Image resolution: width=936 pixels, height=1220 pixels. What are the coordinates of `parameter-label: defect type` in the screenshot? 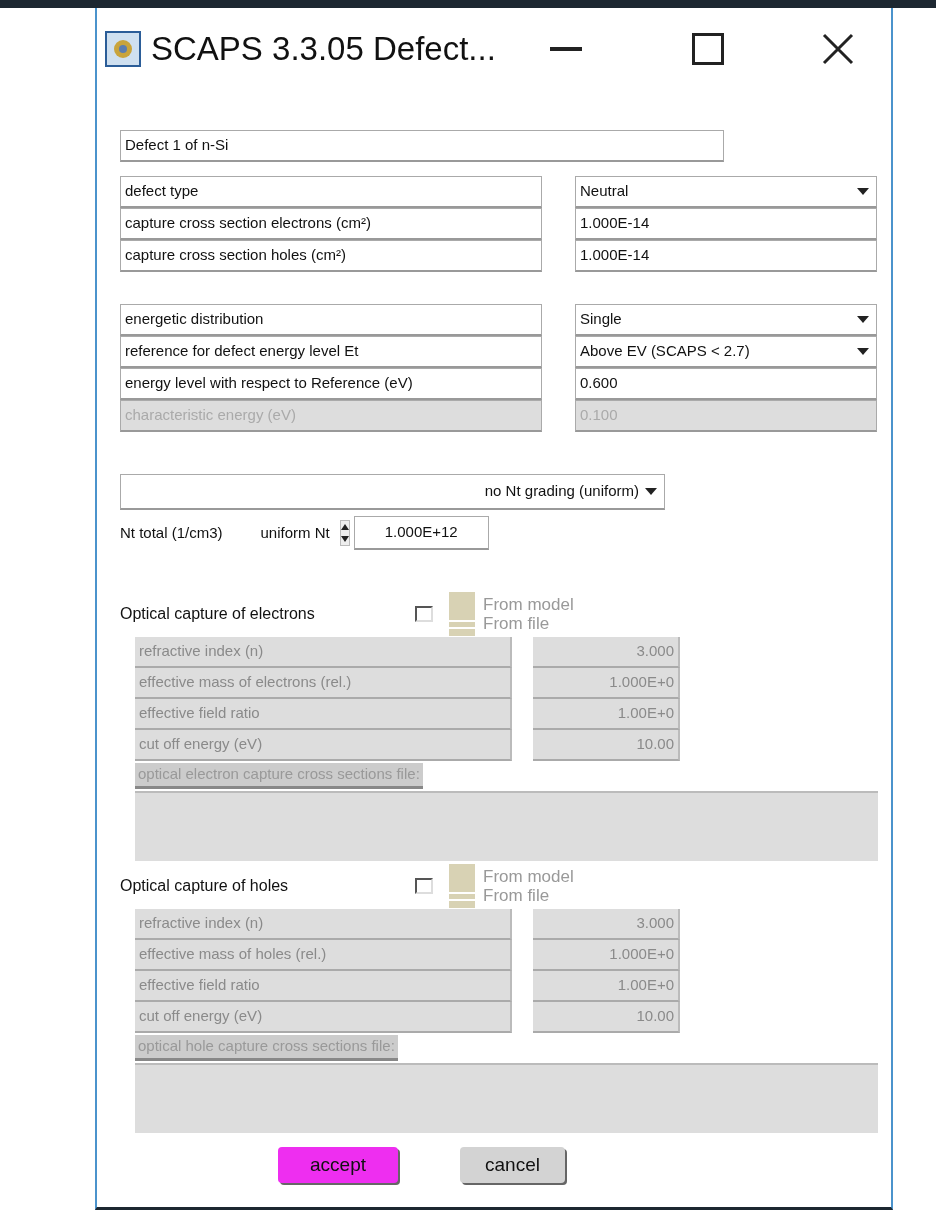 It's located at (331, 192).